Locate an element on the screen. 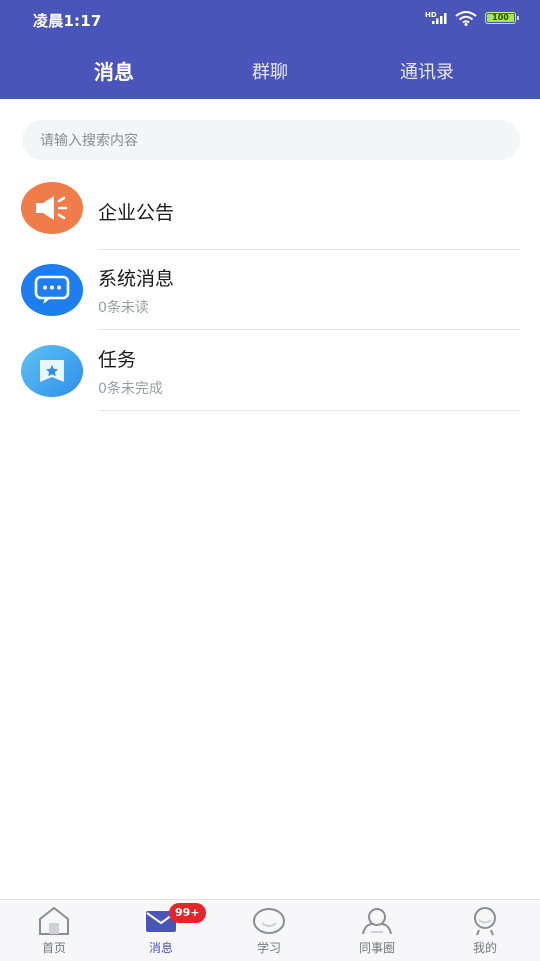  wifi-icon is located at coordinates (466, 18).